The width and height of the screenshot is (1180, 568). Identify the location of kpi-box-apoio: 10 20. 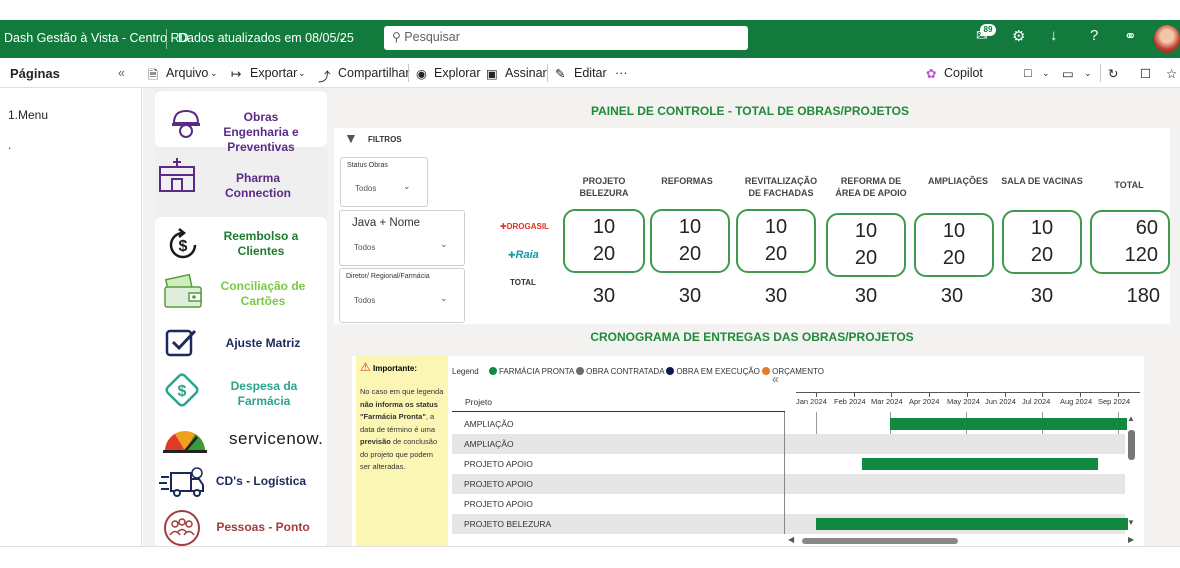
(866, 245).